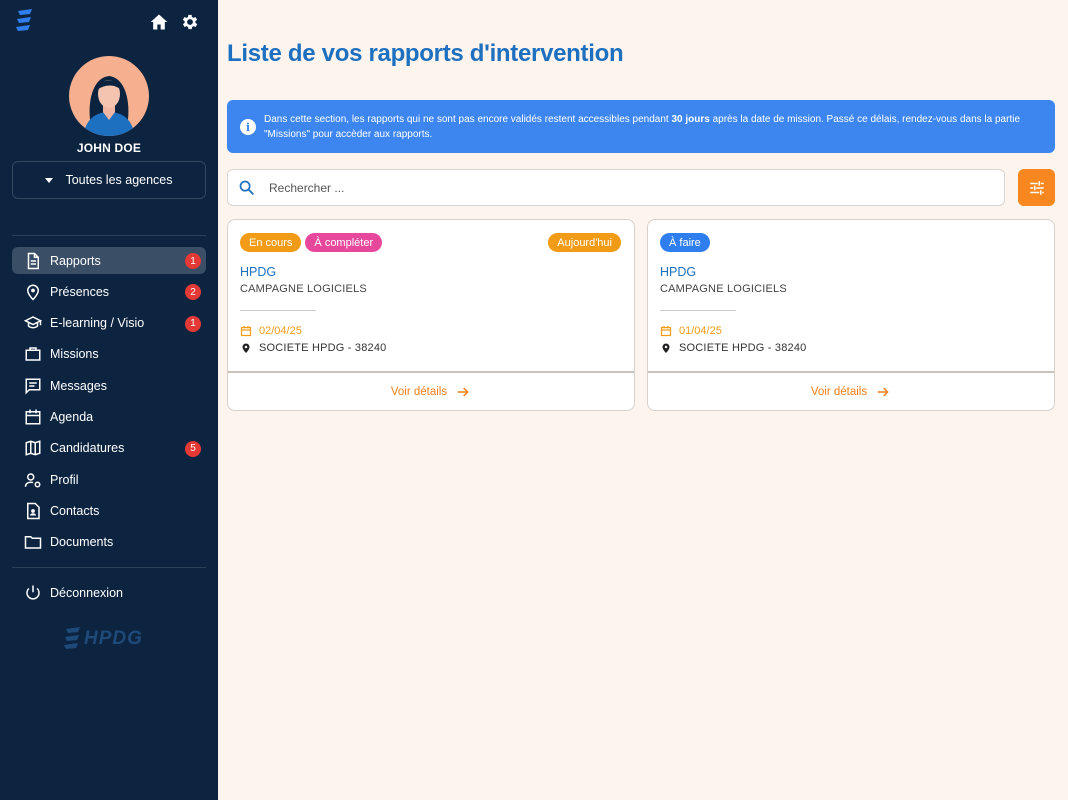 The image size is (1068, 800). What do you see at coordinates (87, 448) in the screenshot?
I see `sidebar-item-label: Candidatures` at bounding box center [87, 448].